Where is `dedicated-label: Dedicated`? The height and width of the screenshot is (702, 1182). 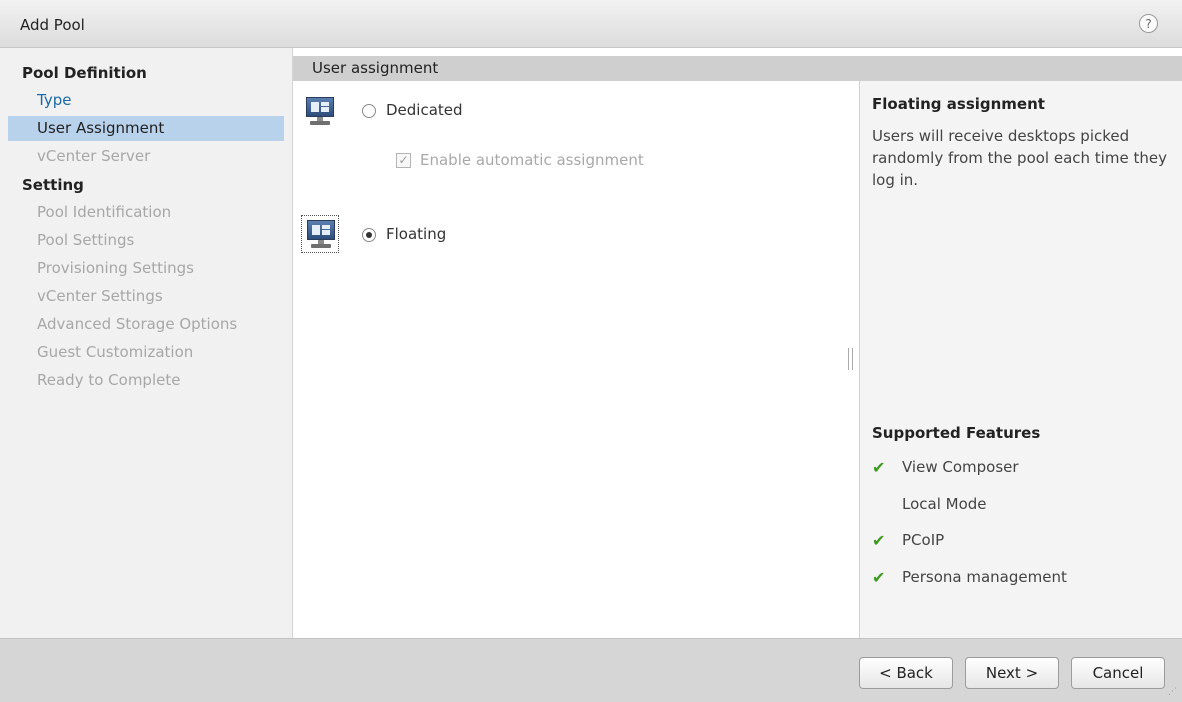 dedicated-label: Dedicated is located at coordinates (424, 110).